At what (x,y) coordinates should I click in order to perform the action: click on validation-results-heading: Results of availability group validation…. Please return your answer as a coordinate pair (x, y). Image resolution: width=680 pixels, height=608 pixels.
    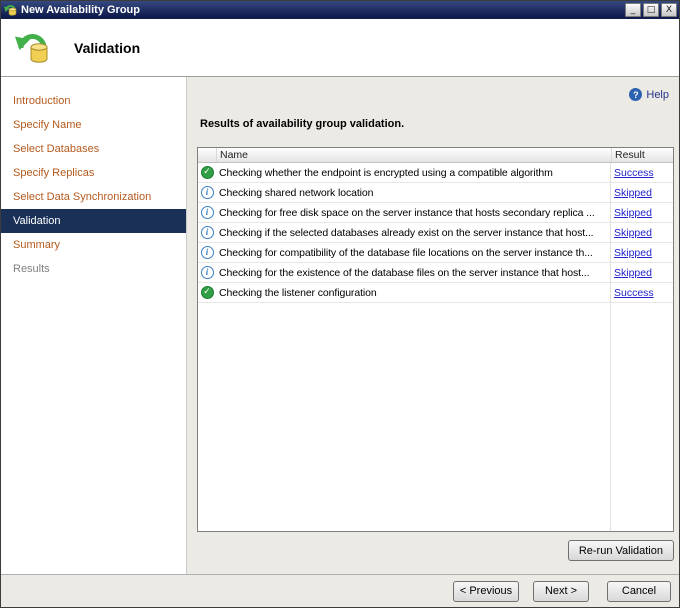
    Looking at the image, I should click on (302, 124).